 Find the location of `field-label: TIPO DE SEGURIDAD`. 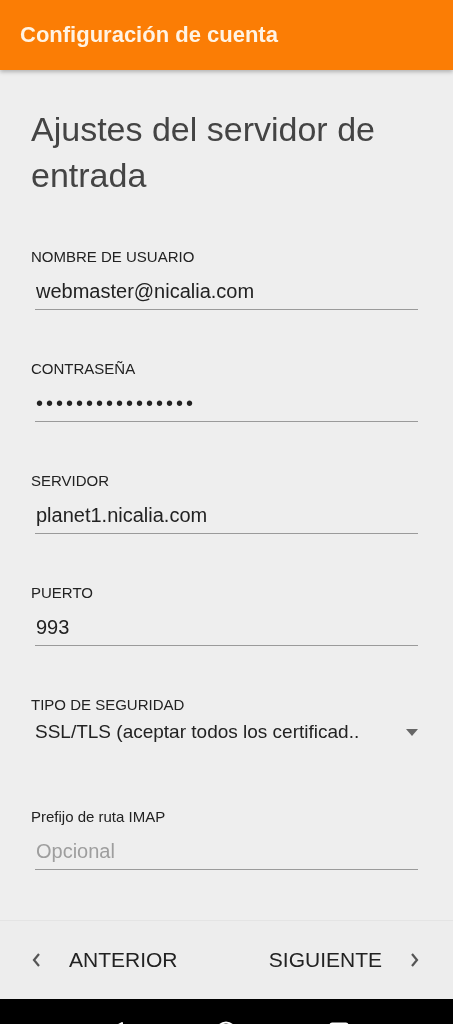

field-label: TIPO DE SEGURIDAD is located at coordinates (108, 704).